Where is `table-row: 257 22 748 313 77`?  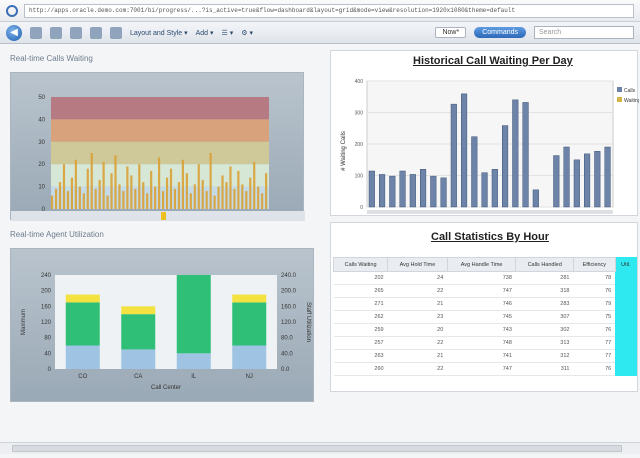 table-row: 257 22 748 313 77 is located at coordinates (485, 343).